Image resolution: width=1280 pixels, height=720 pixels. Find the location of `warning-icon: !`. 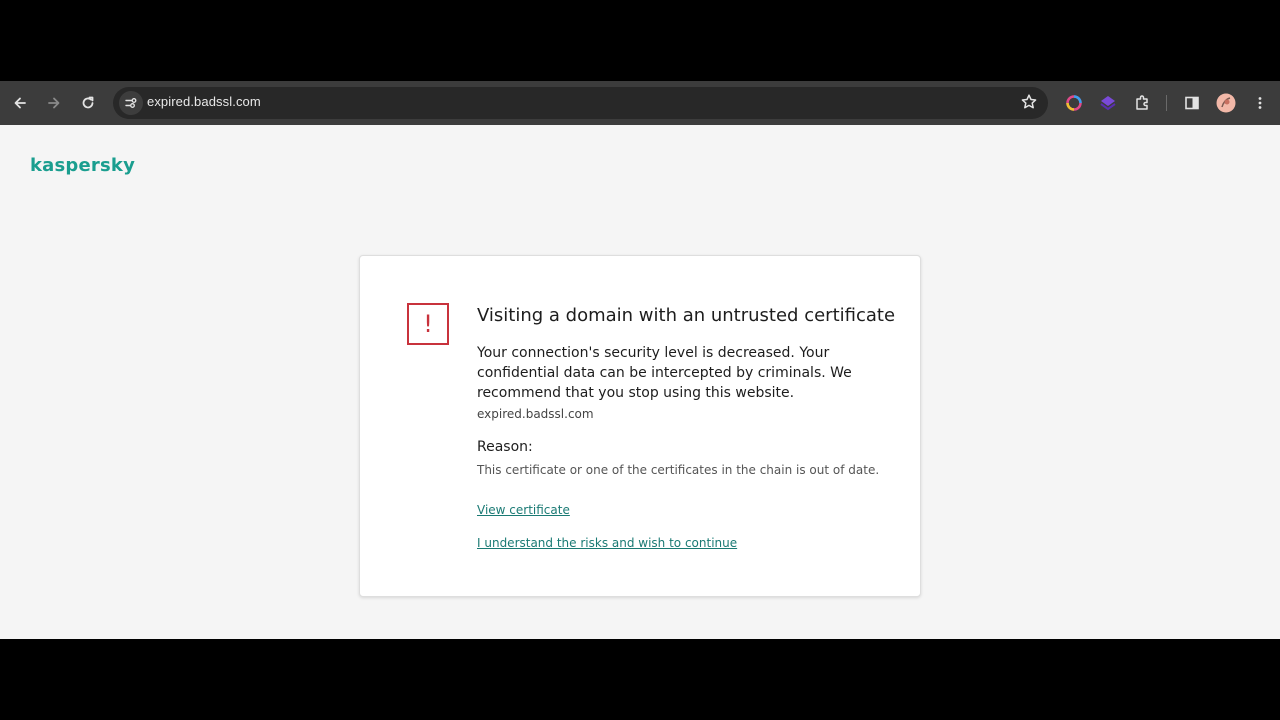

warning-icon: ! is located at coordinates (428, 324).